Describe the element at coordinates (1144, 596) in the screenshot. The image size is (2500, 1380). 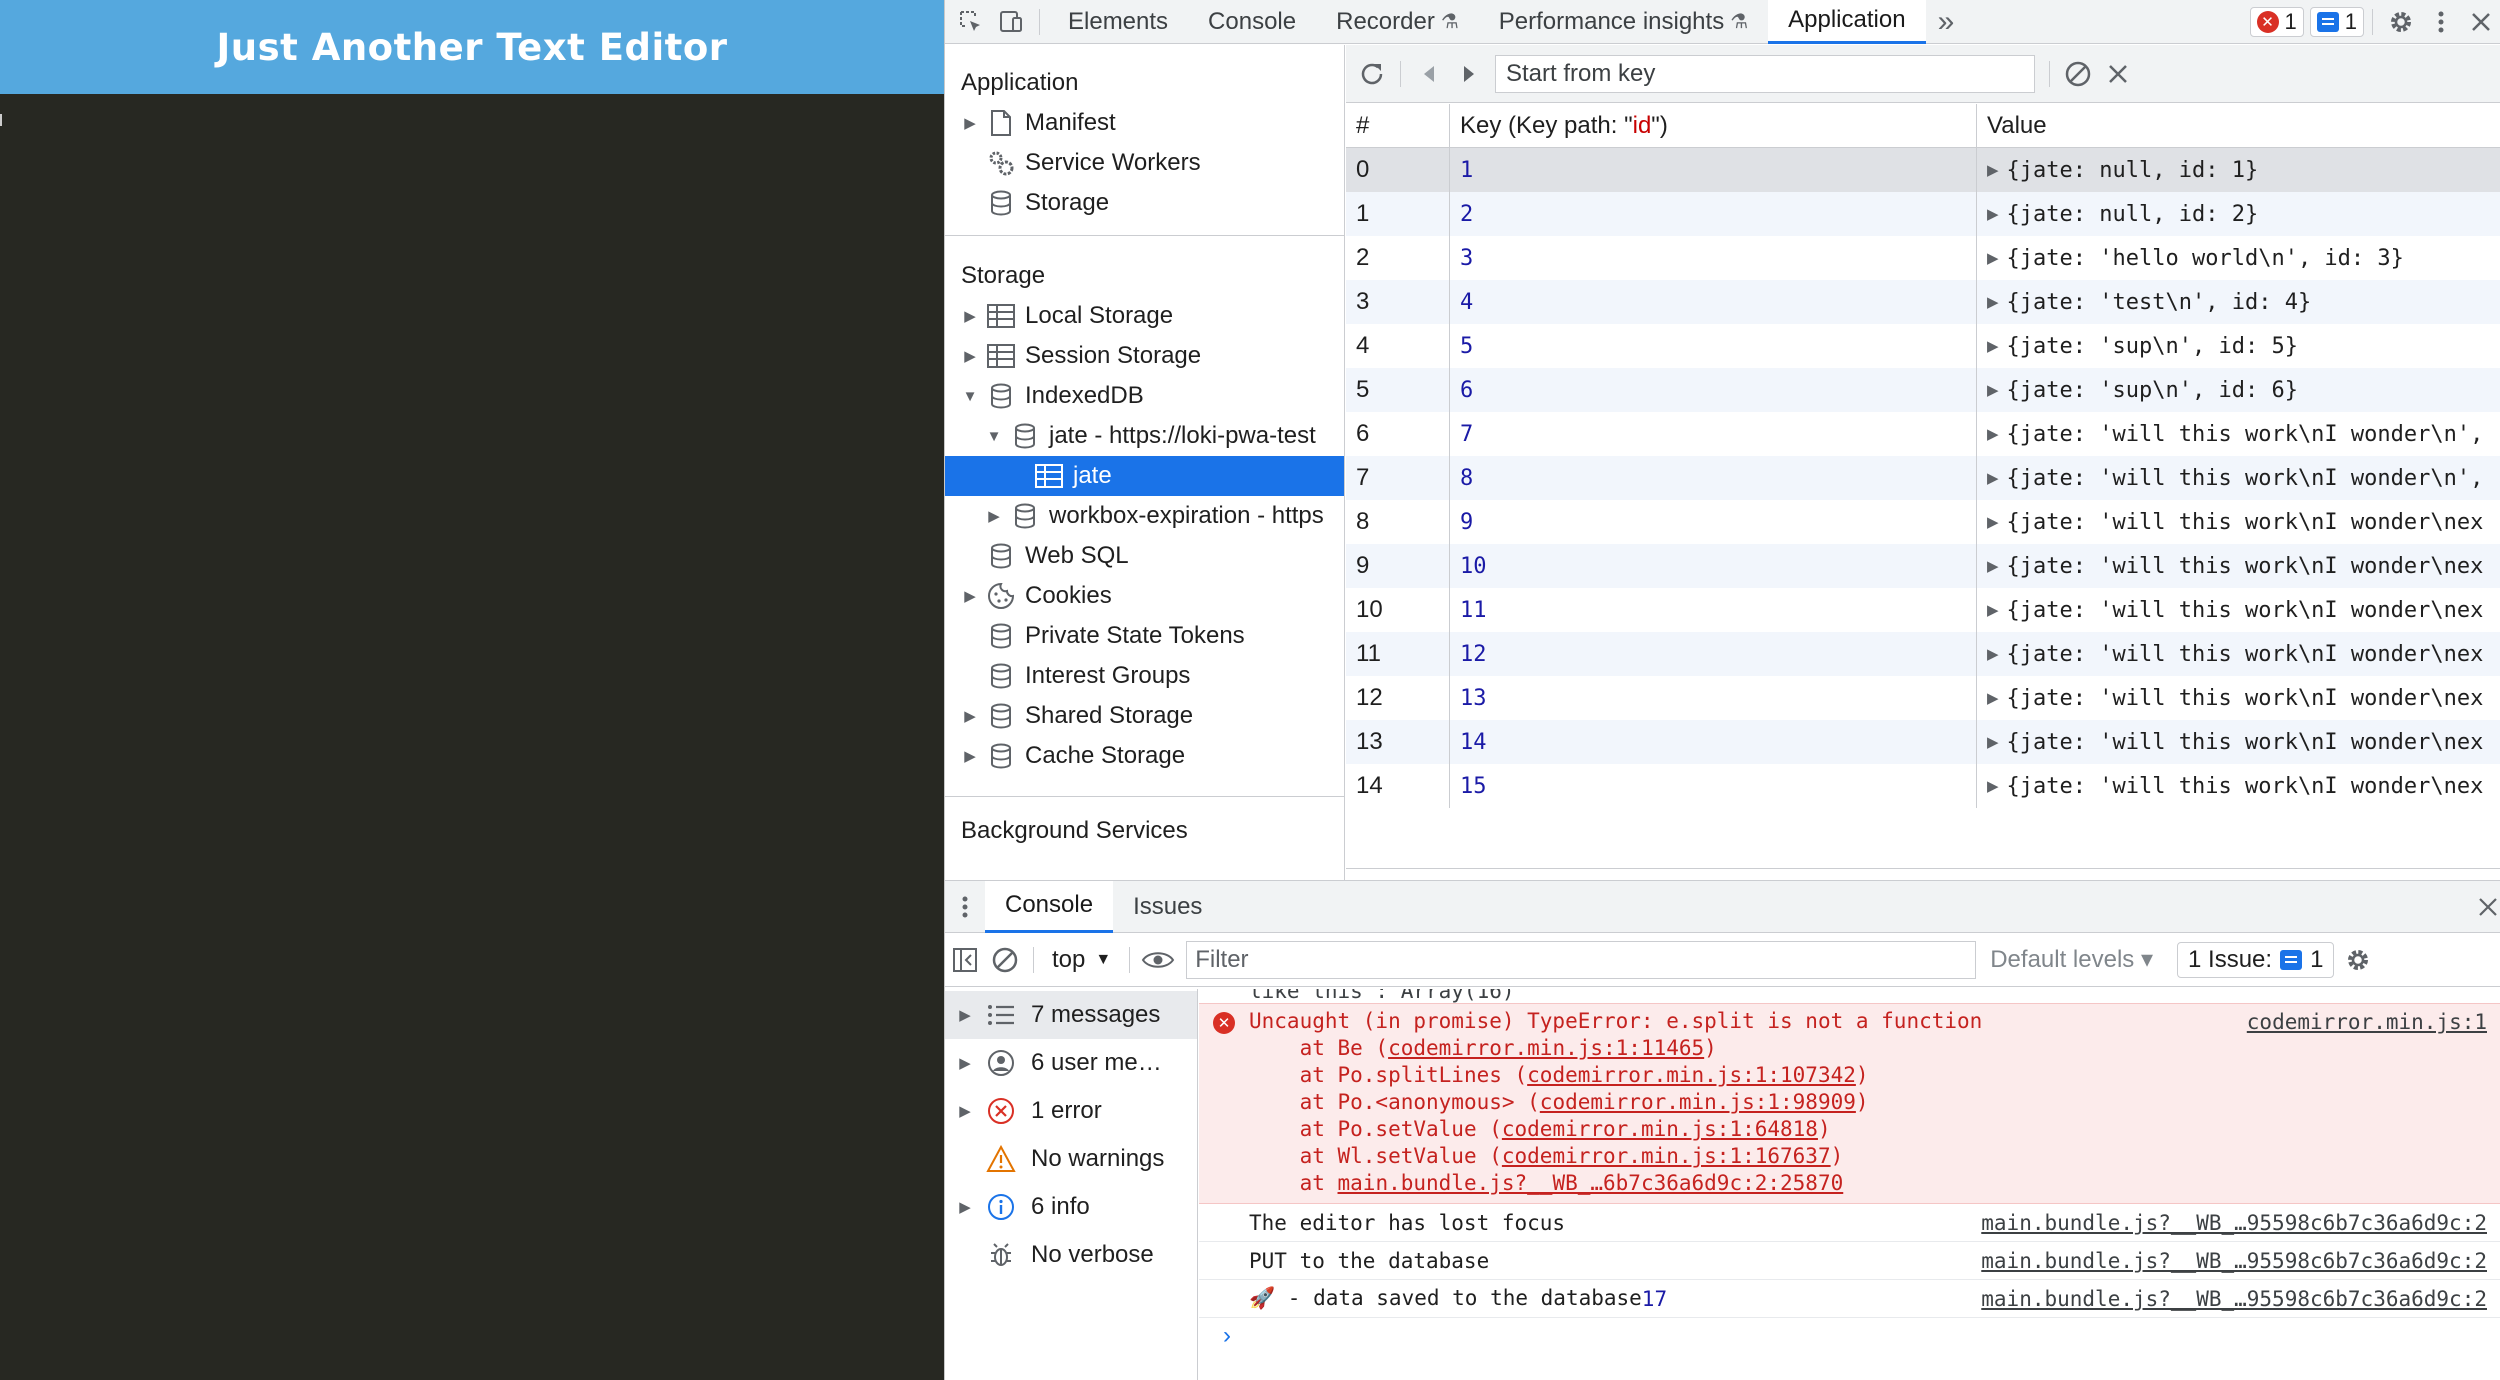
I see `sidebar-item-cookies: ▶ Cookies` at that location.